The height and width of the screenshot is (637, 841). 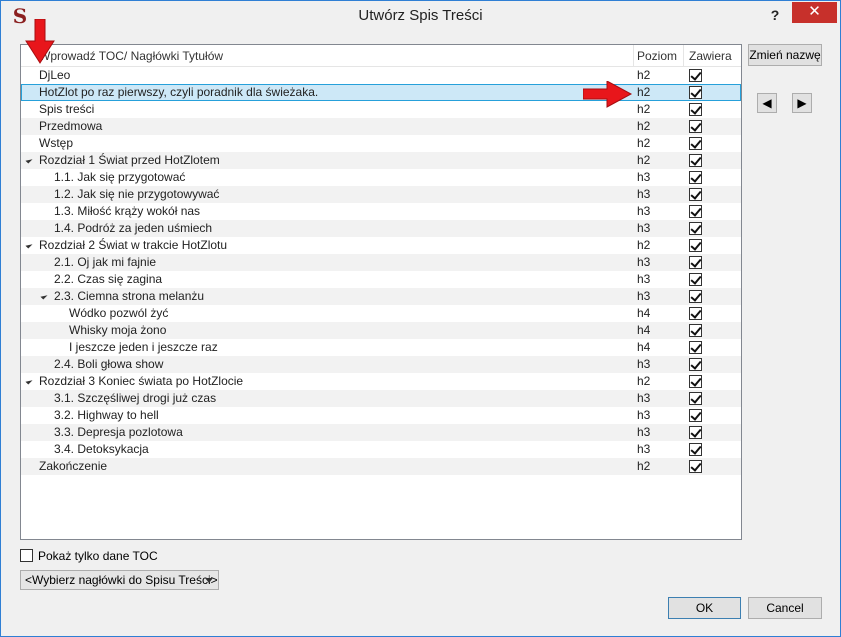 I want to click on window-title: Utwórz Spis Treści, so click(x=420, y=15).